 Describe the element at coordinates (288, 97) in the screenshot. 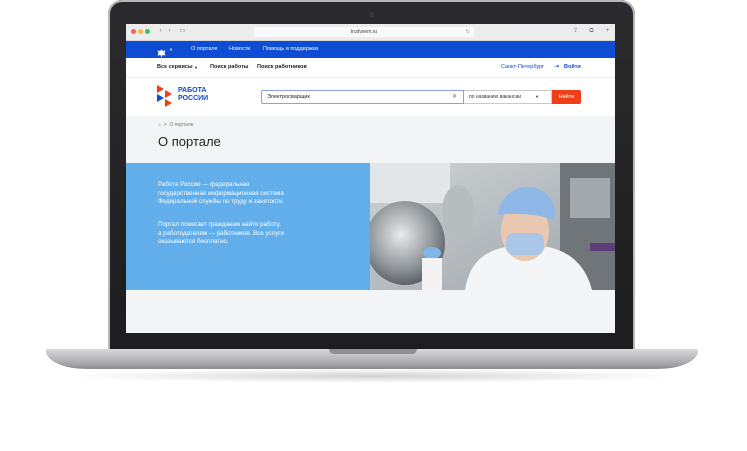

I see `search-input-value: Электросварщик` at that location.